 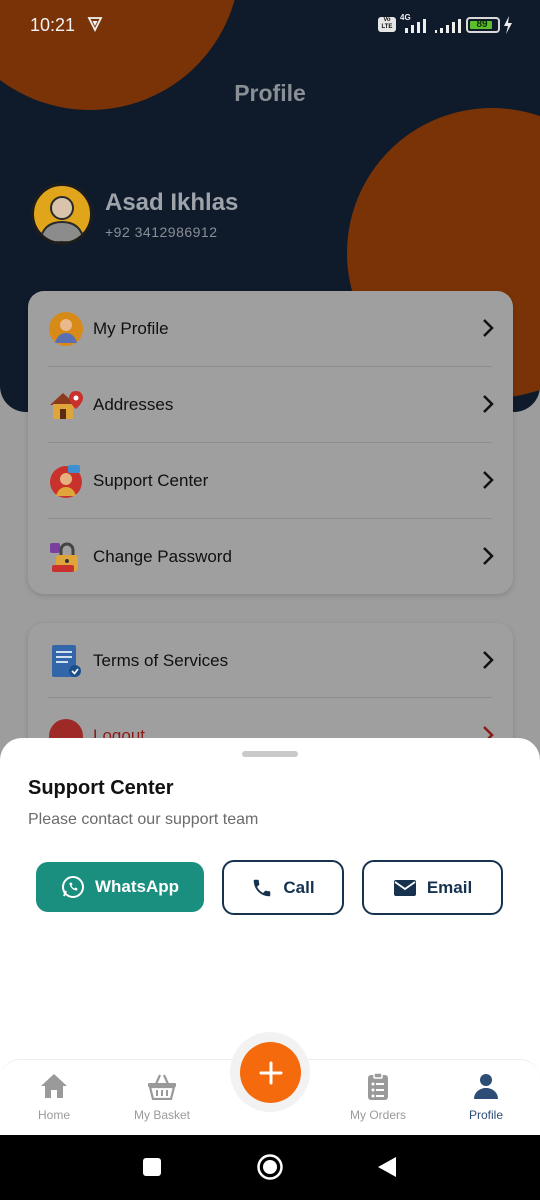 I want to click on avatar, so click(x=62, y=214).